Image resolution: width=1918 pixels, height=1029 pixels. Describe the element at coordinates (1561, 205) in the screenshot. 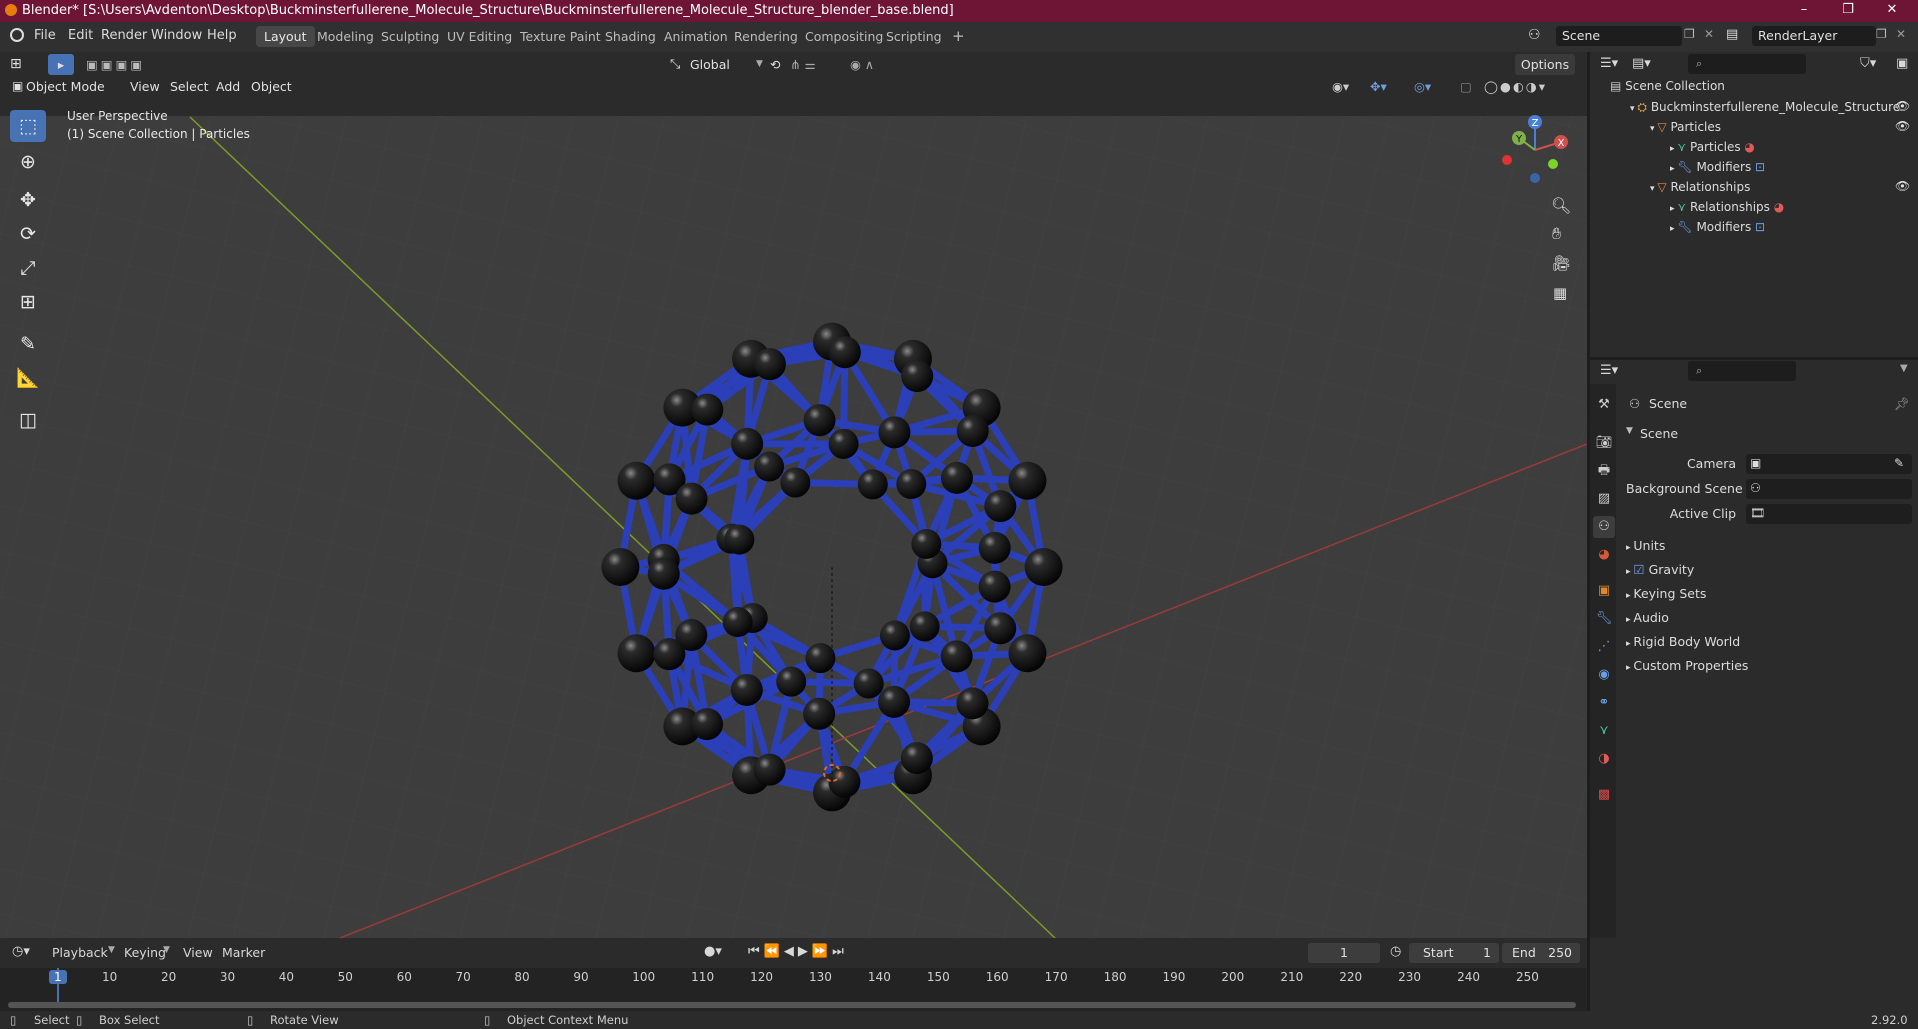

I see `zoom-icon: 🔍︎` at that location.